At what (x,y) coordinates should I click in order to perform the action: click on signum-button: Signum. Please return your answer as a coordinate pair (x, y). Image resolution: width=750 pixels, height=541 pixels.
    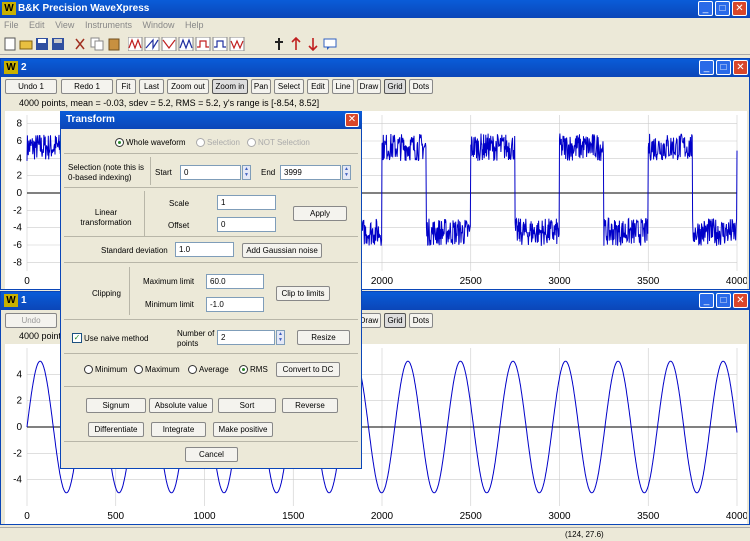
    Looking at the image, I should click on (116, 405).